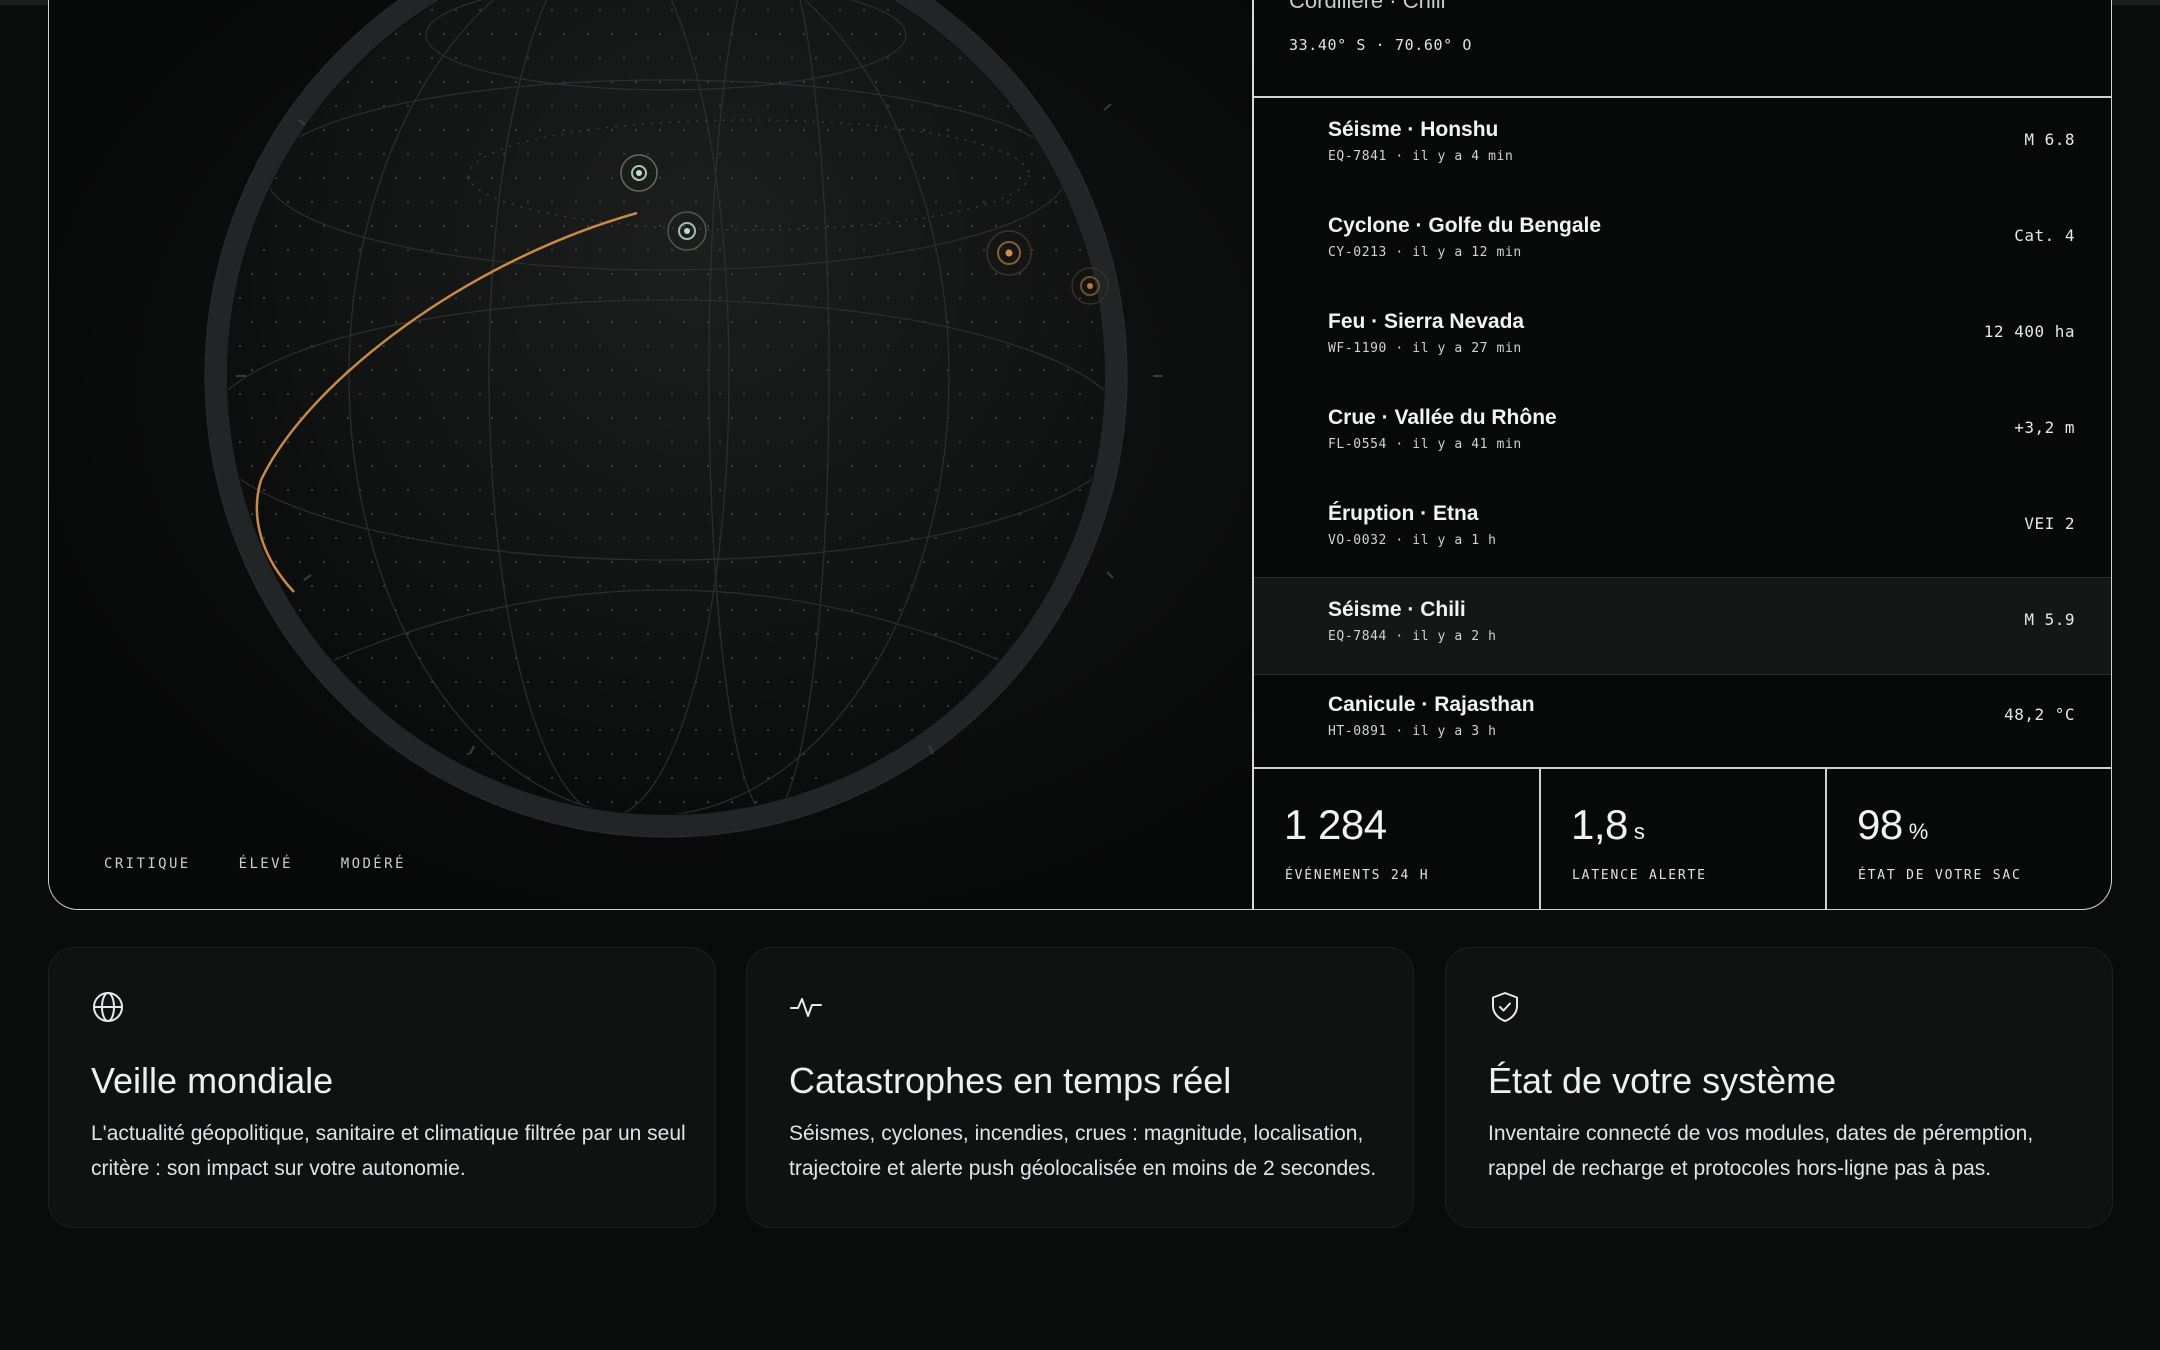 The image size is (2160, 1350). What do you see at coordinates (2049, 523) in the screenshot?
I see `event-value: VEI 2` at bounding box center [2049, 523].